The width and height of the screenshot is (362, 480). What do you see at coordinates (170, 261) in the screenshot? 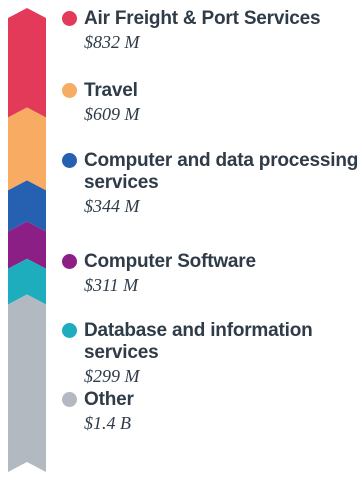
I see `legend-label: Computer Software` at bounding box center [170, 261].